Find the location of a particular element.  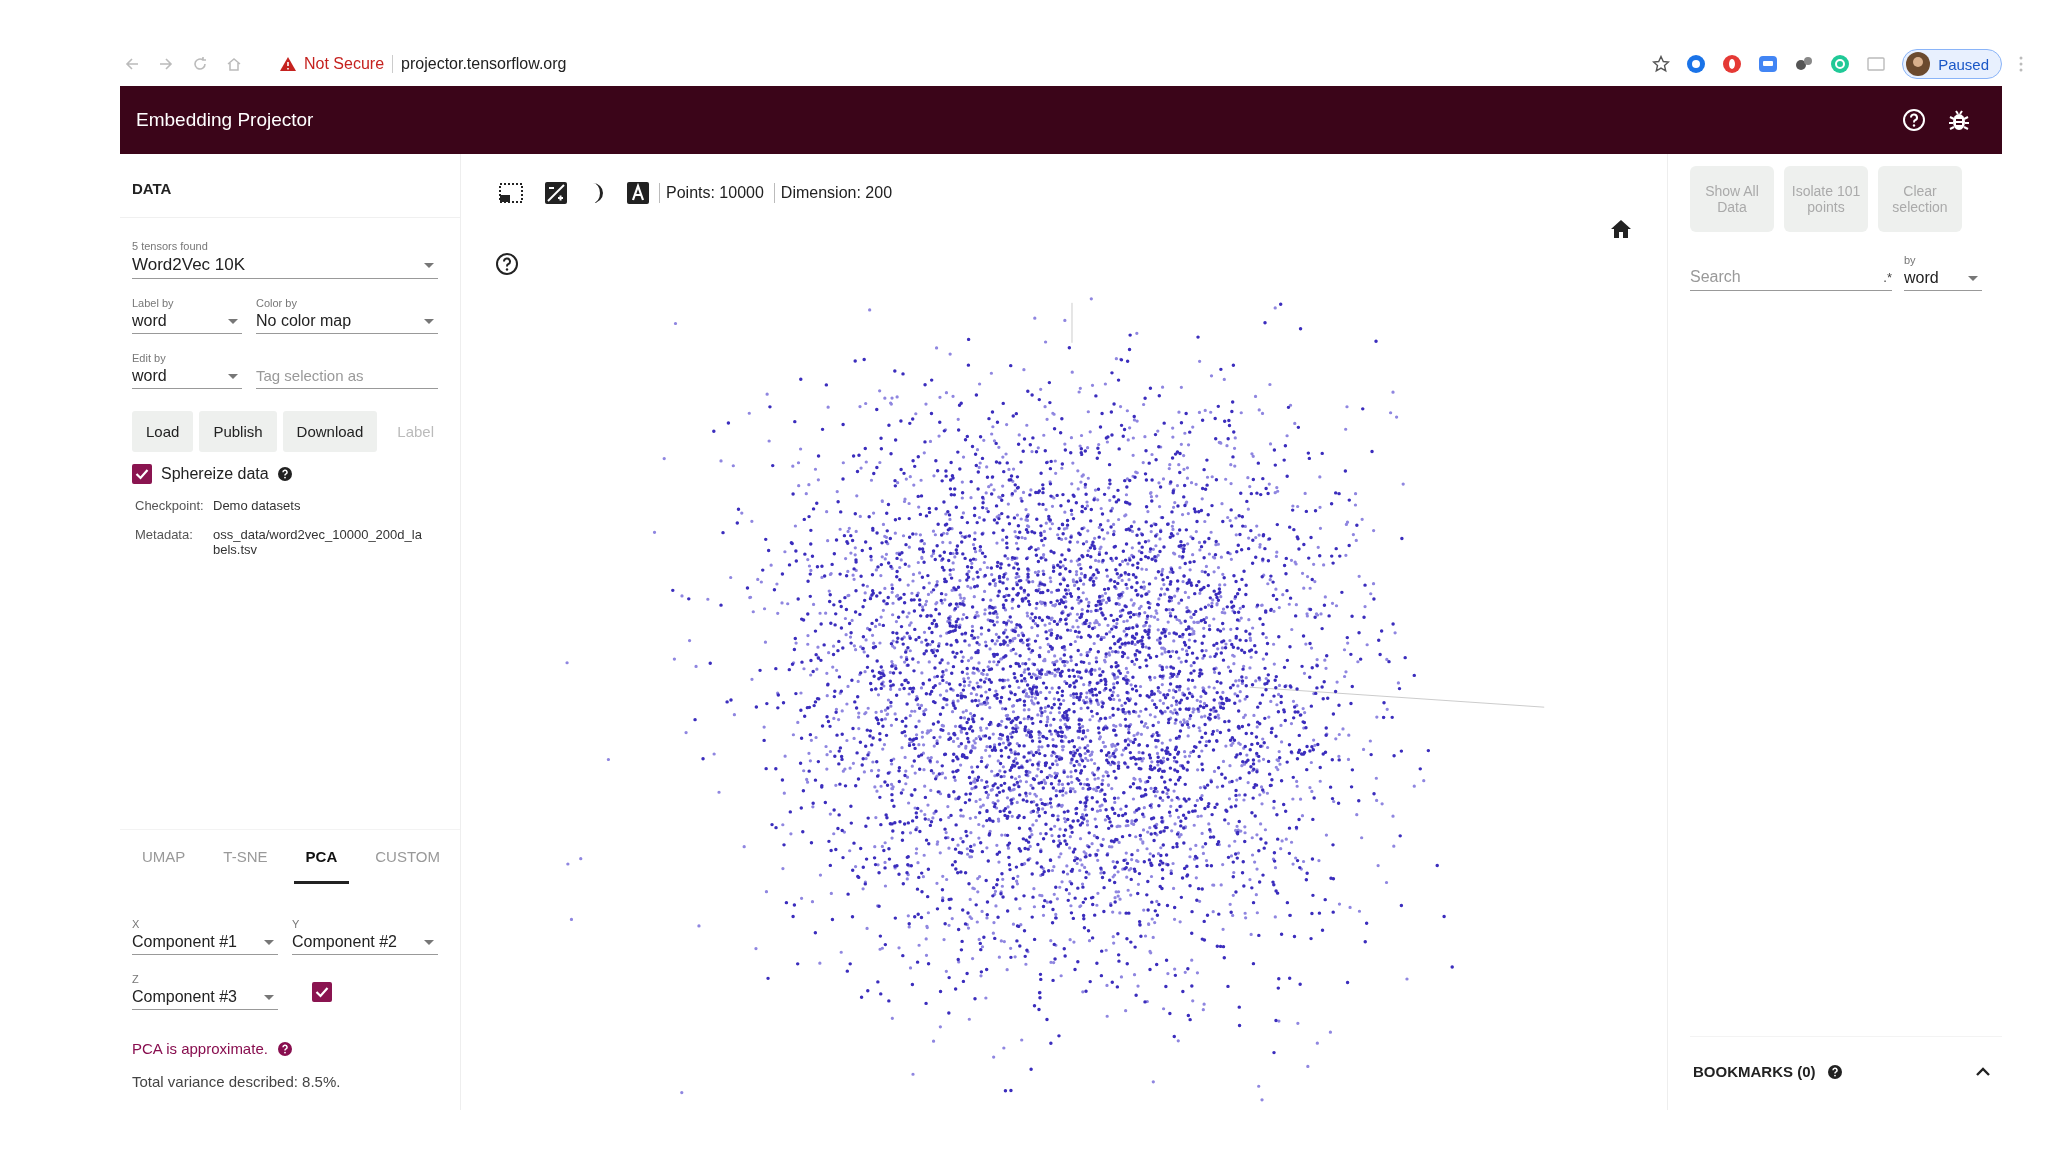

address-bar: projector.tensorflow.org is located at coordinates (484, 64).